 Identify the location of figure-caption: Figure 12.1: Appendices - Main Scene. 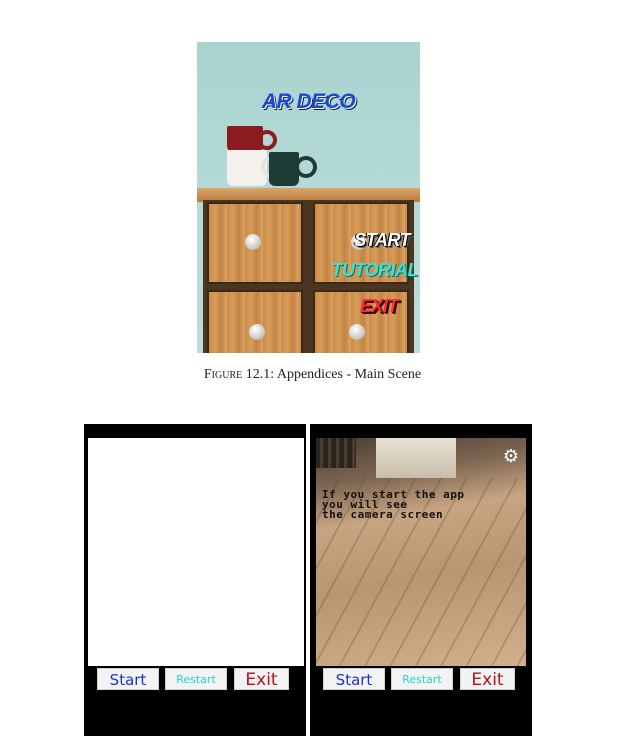
(312, 375).